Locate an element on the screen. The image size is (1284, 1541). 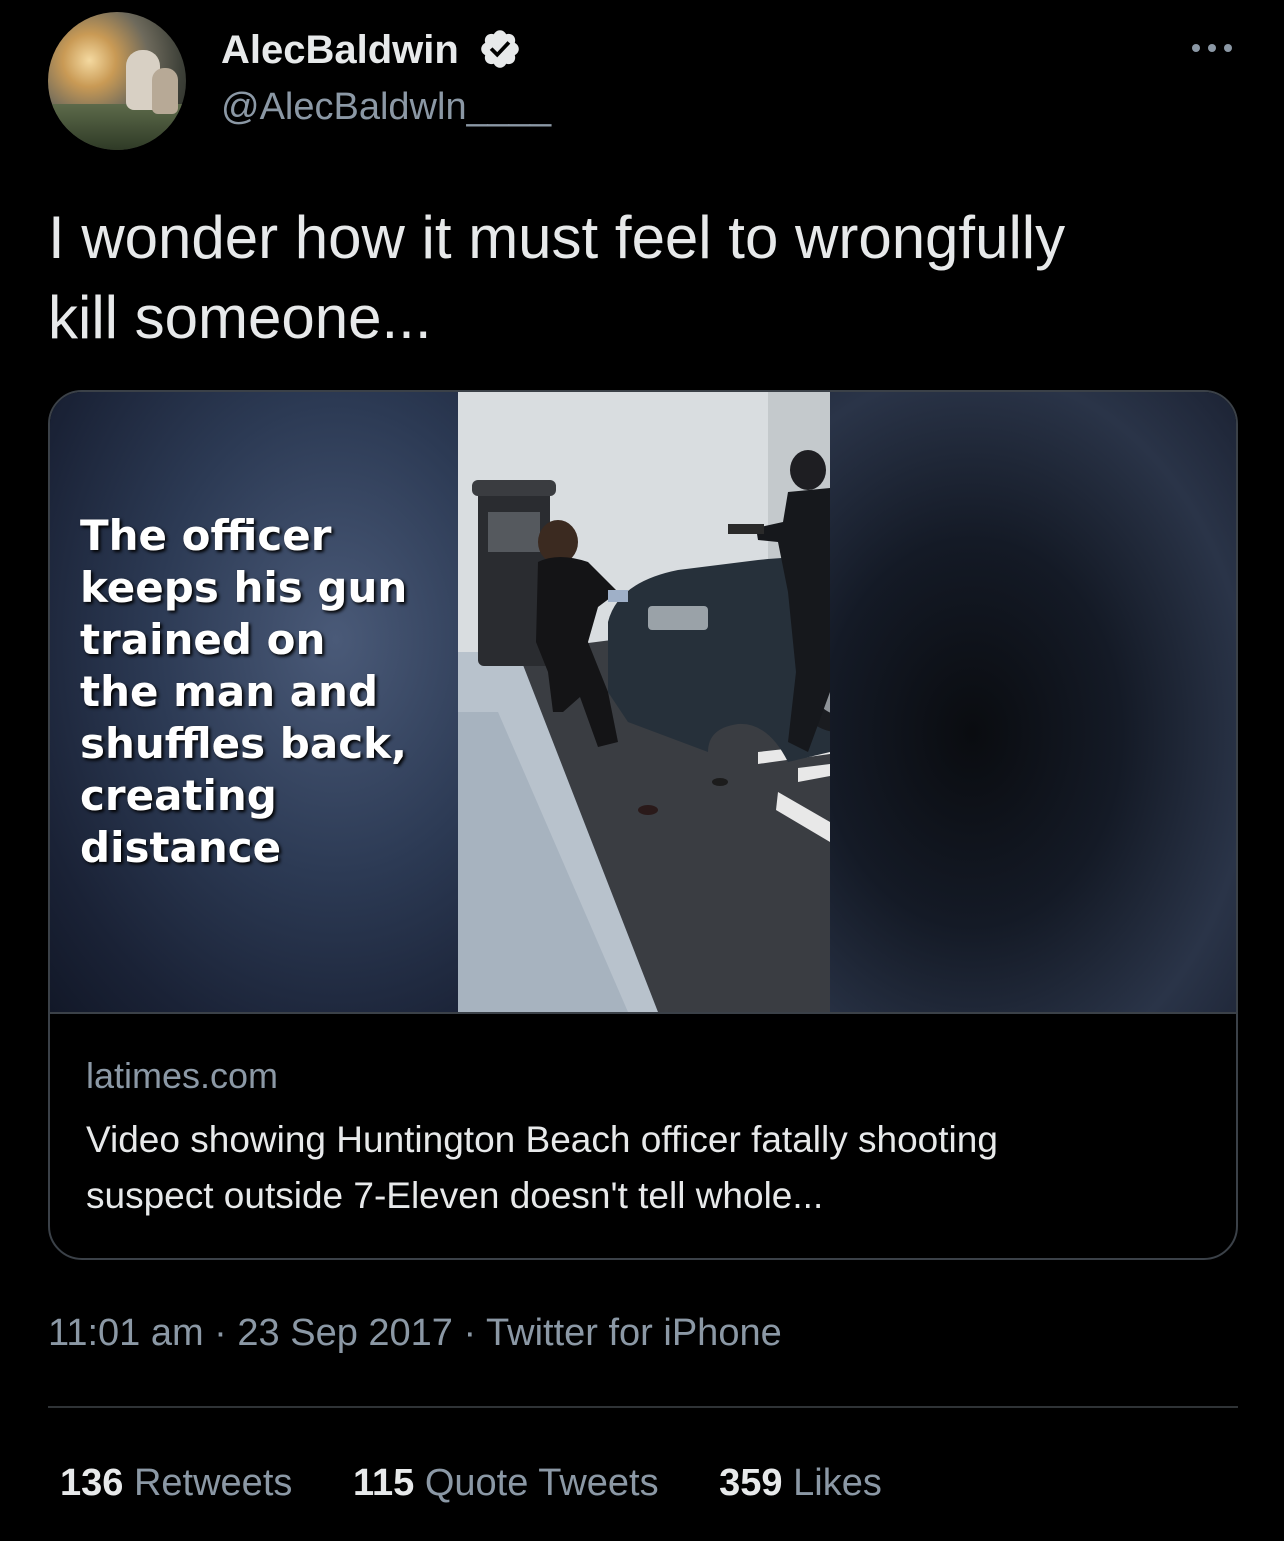
more-options-icon is located at coordinates (1212, 48).